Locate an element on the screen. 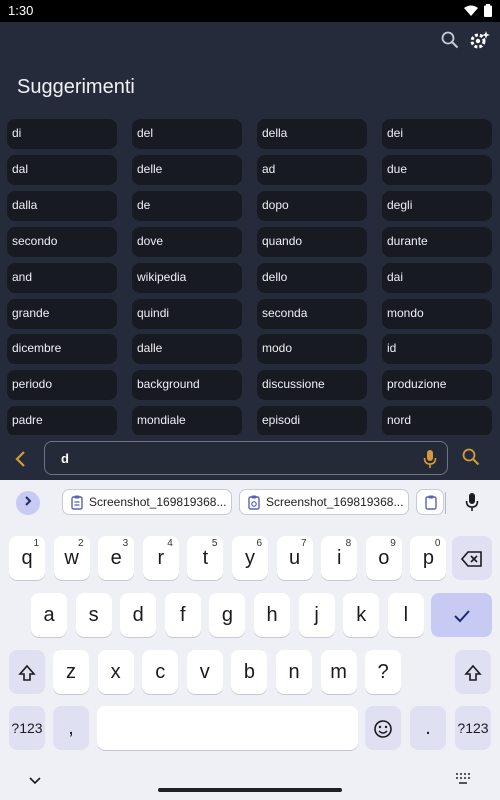 The width and height of the screenshot is (500, 800). suggestion-chip: dai is located at coordinates (437, 277).